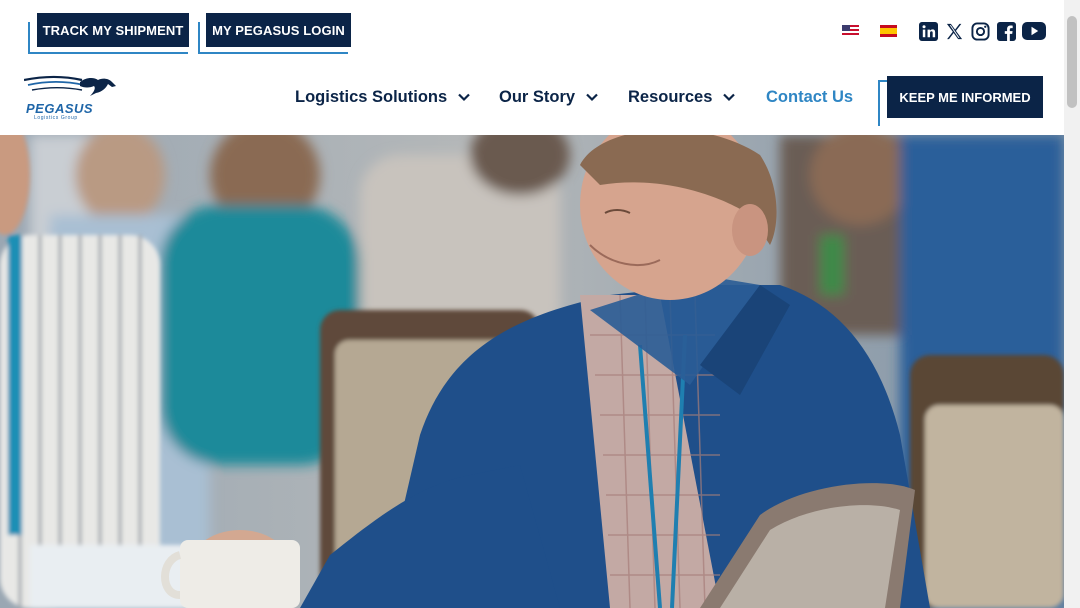 This screenshot has width=1080, height=608. I want to click on youtube-icon, so click(1034, 31).